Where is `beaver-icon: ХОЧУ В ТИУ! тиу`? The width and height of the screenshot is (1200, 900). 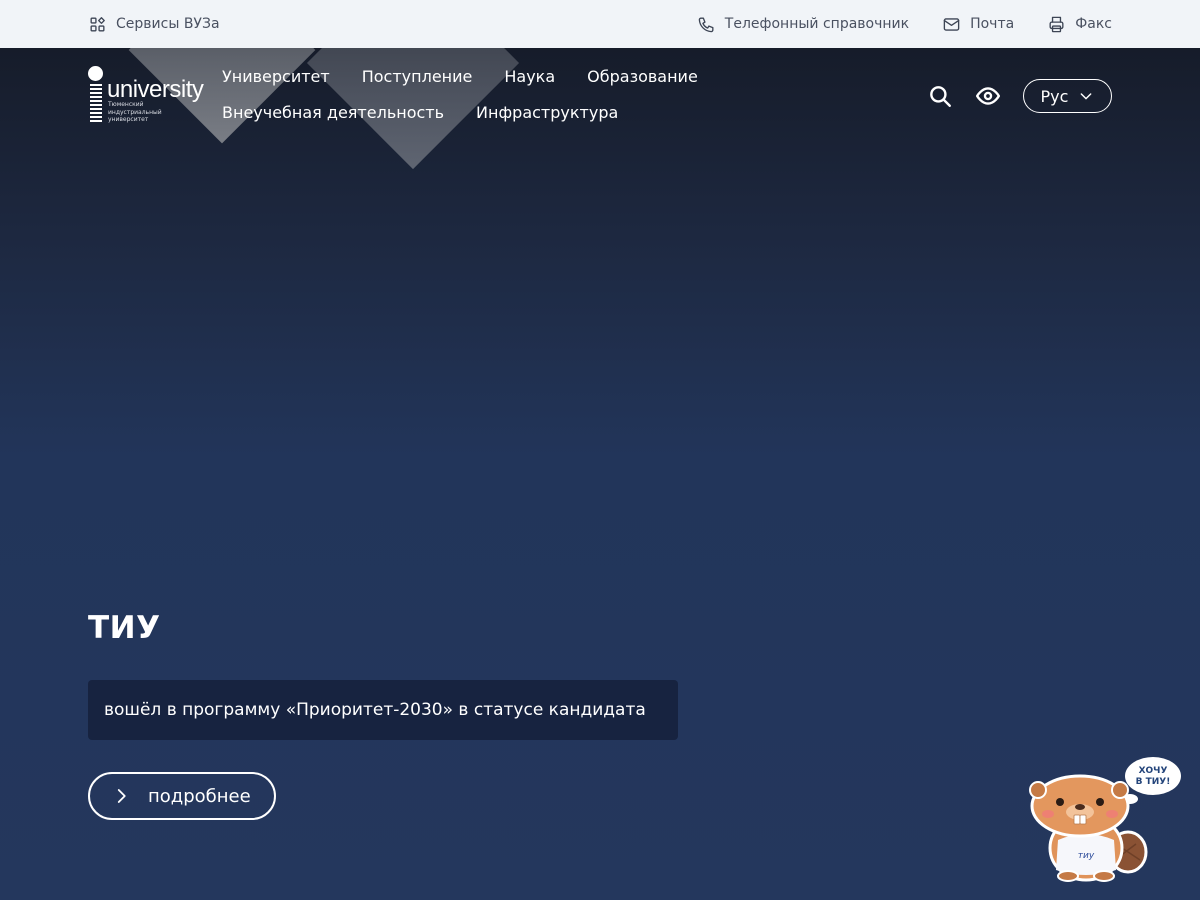 beaver-icon: ХОЧУ В ТИУ! тиу is located at coordinates (1105, 819).